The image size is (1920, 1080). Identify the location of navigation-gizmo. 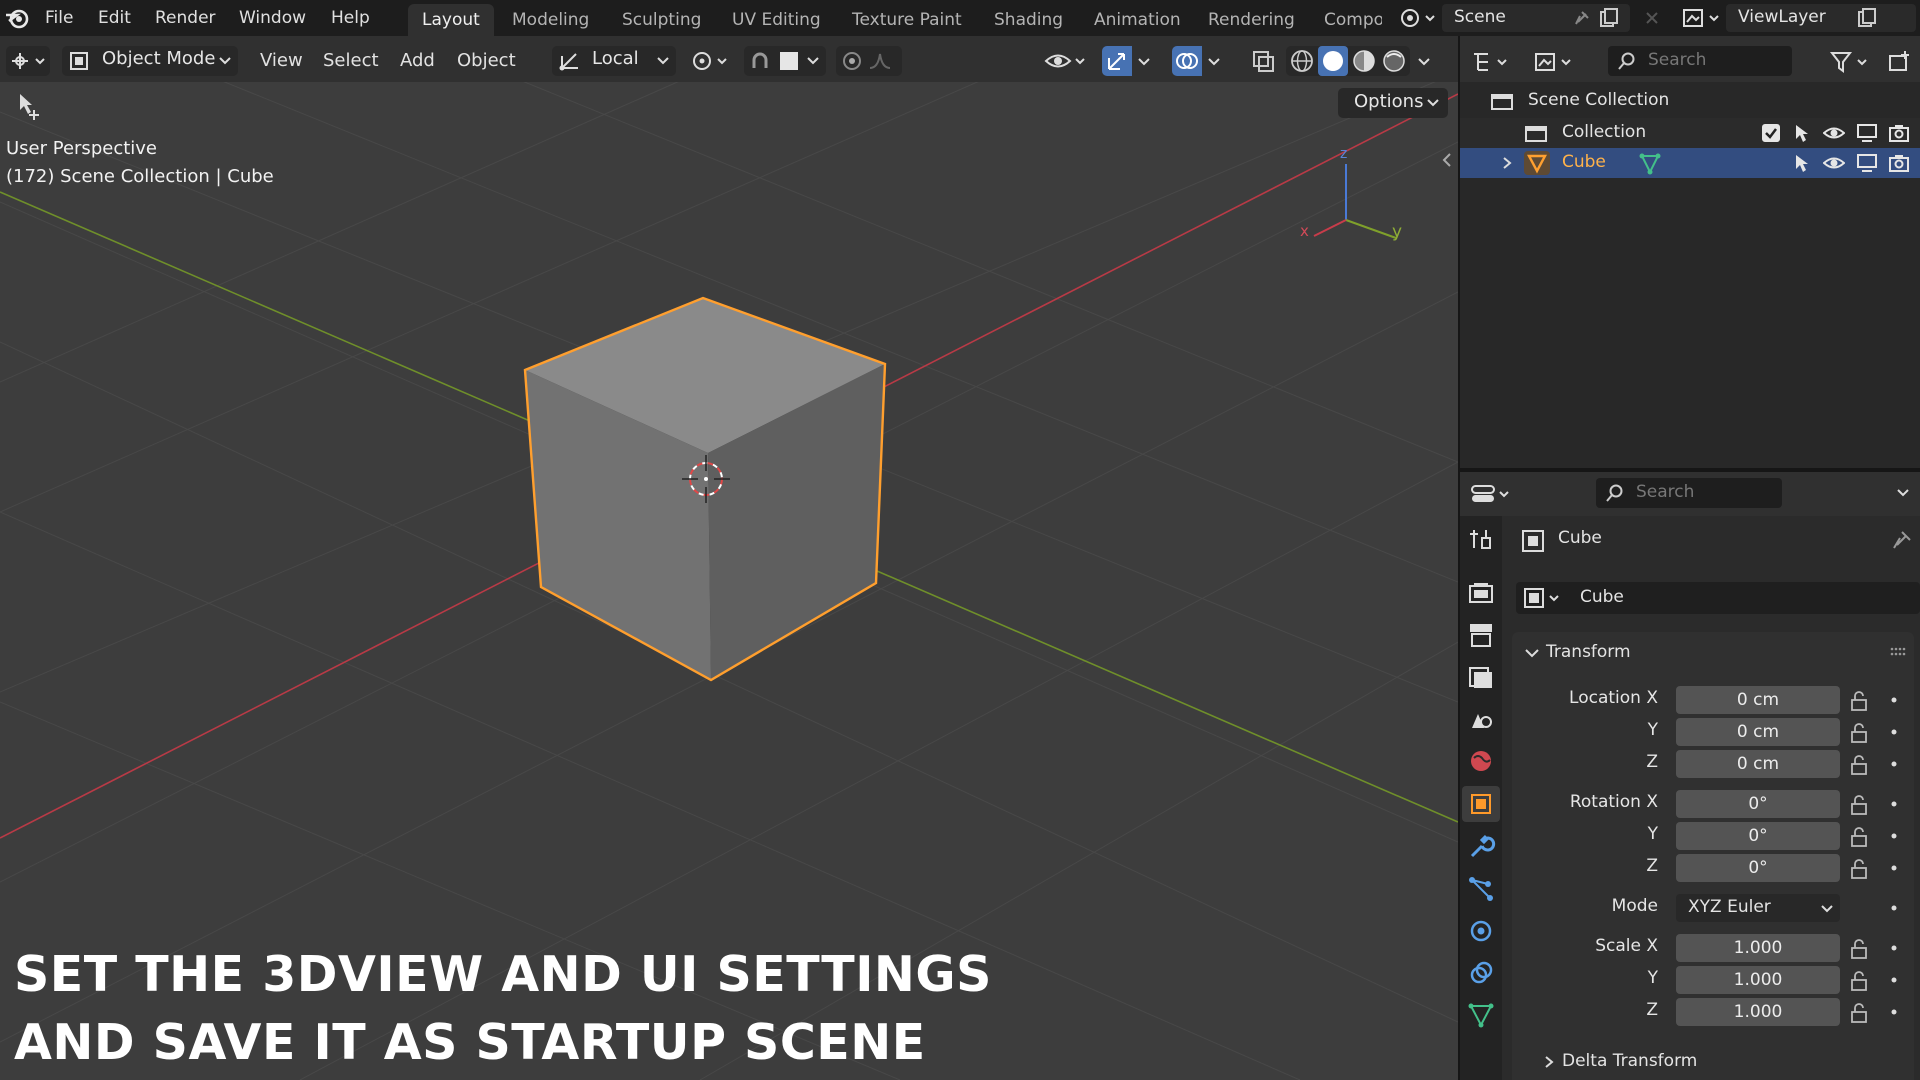
(1355, 201).